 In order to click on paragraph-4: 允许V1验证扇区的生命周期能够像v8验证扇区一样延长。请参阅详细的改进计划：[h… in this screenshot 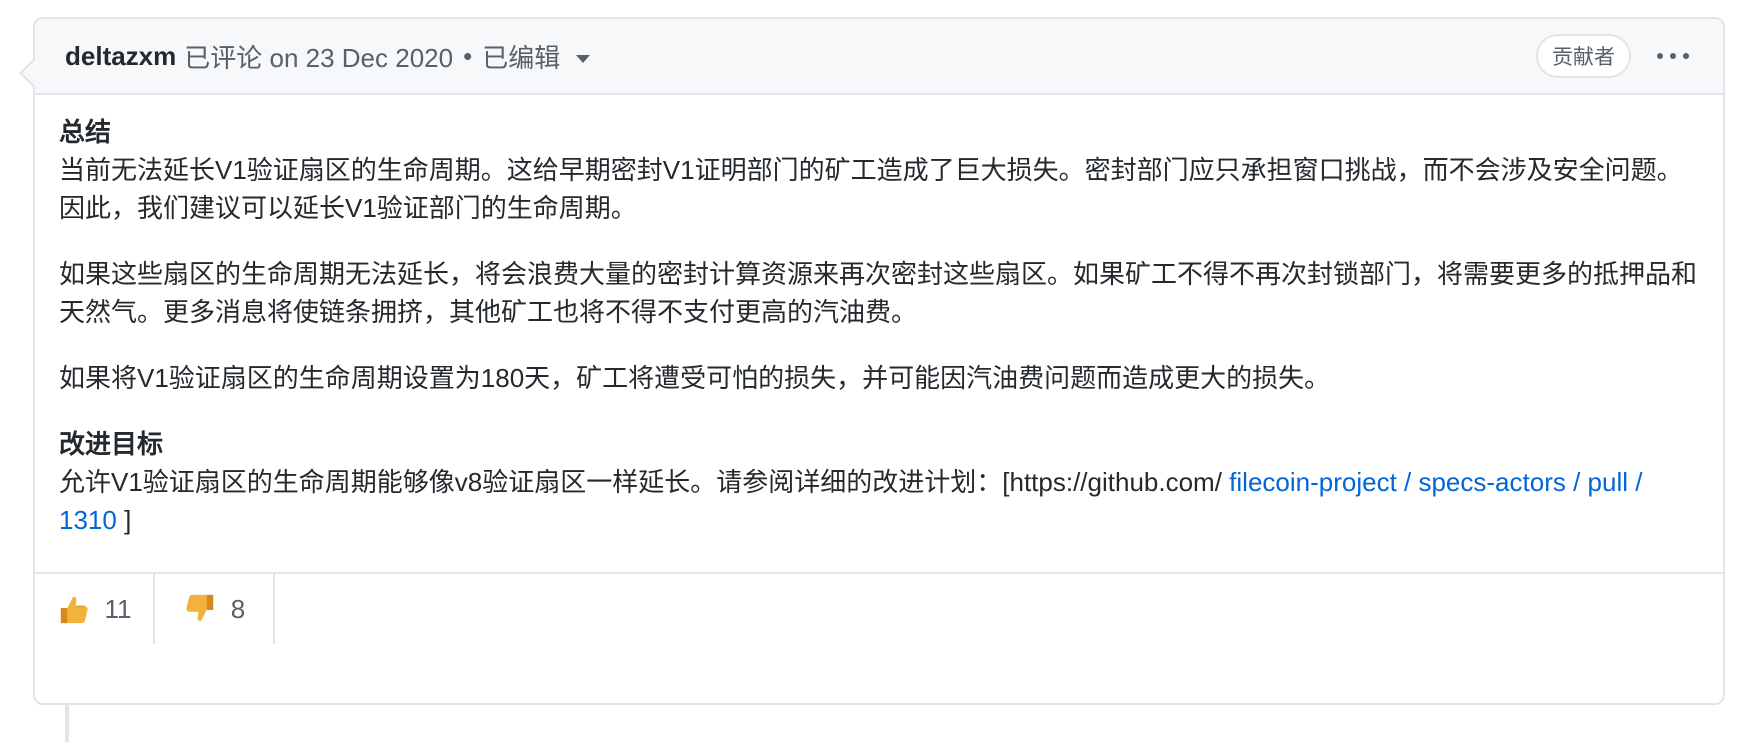, I will do `click(879, 501)`.